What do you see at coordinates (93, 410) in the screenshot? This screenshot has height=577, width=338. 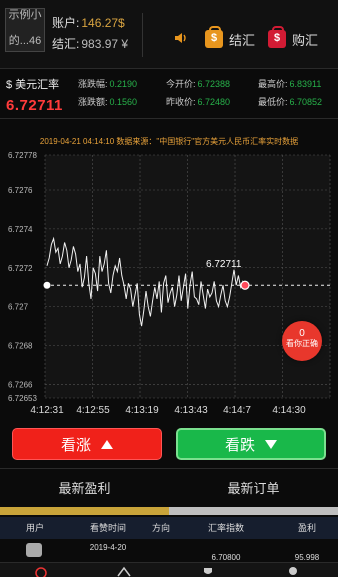 I see `x-tick-label: 4:12:55` at bounding box center [93, 410].